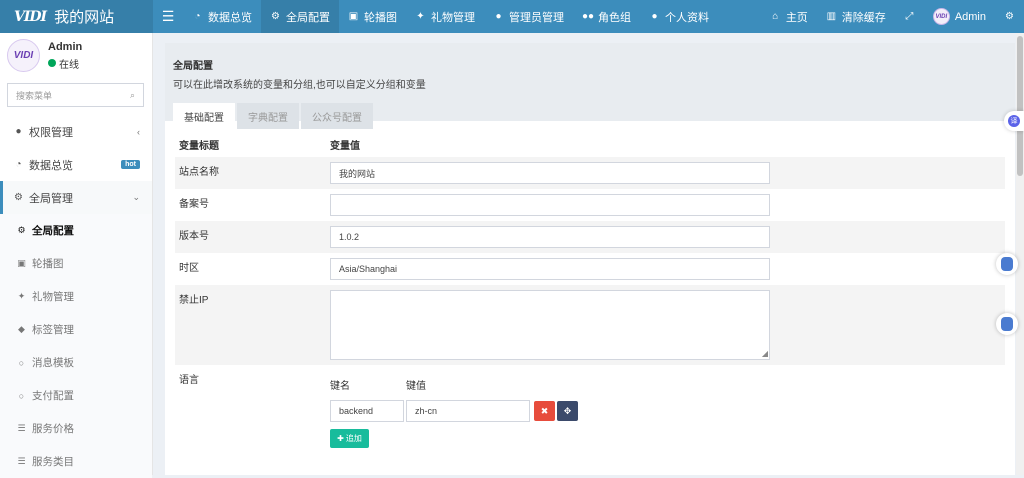 This screenshot has width=1024, height=478. Describe the element at coordinates (1020, 254) in the screenshot. I see `page-scrollbar` at that location.